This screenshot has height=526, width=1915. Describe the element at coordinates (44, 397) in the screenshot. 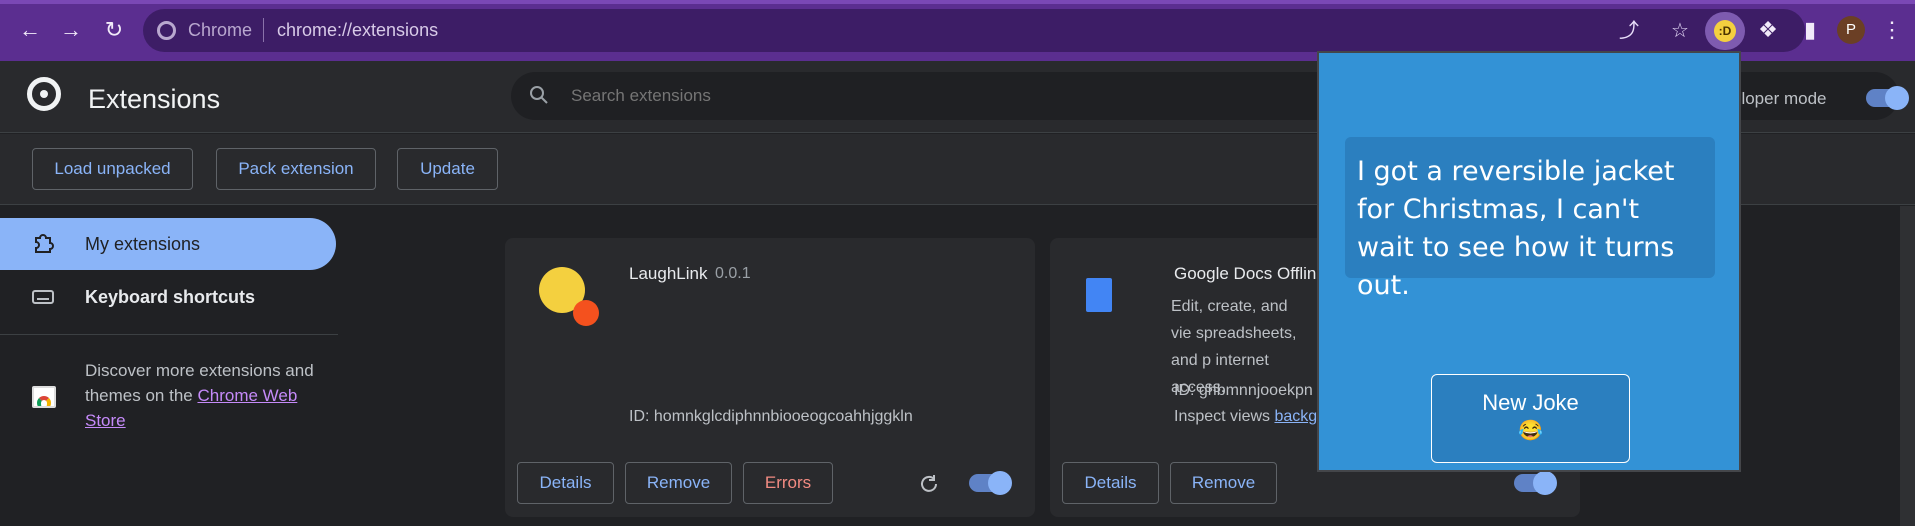

I see `chrome-web-store-icon` at that location.